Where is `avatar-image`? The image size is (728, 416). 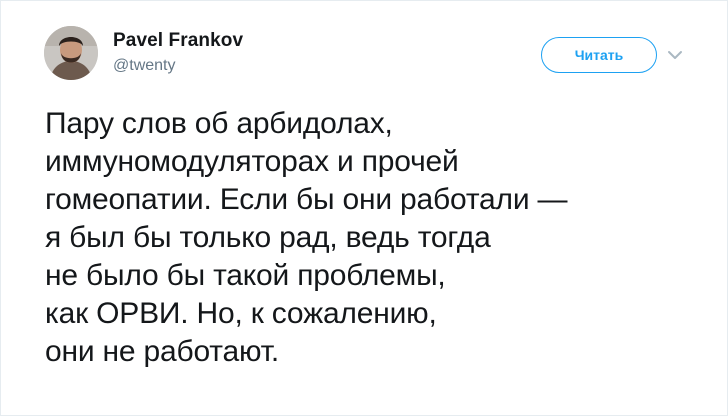
avatar-image is located at coordinates (71, 53).